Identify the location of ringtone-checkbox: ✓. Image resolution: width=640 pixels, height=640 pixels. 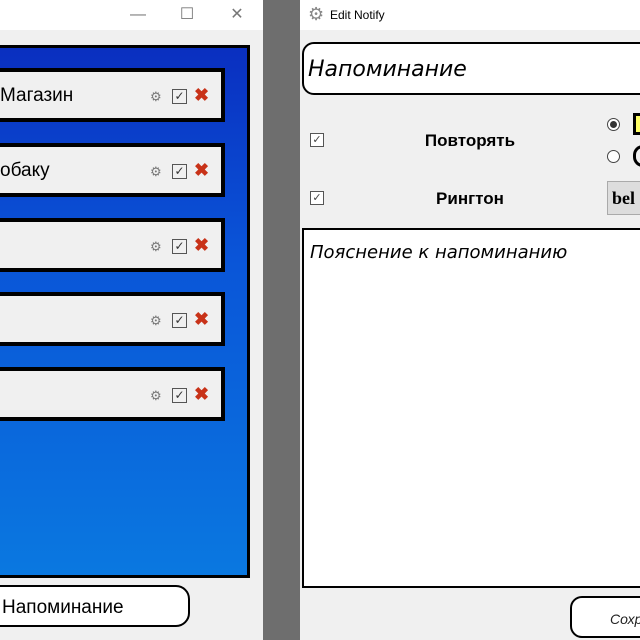
(317, 198).